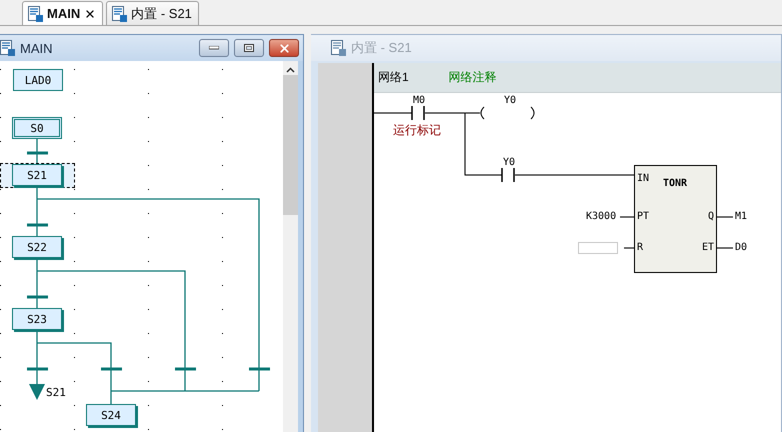  What do you see at coordinates (643, 179) in the screenshot?
I see `pin-label: IN` at bounding box center [643, 179].